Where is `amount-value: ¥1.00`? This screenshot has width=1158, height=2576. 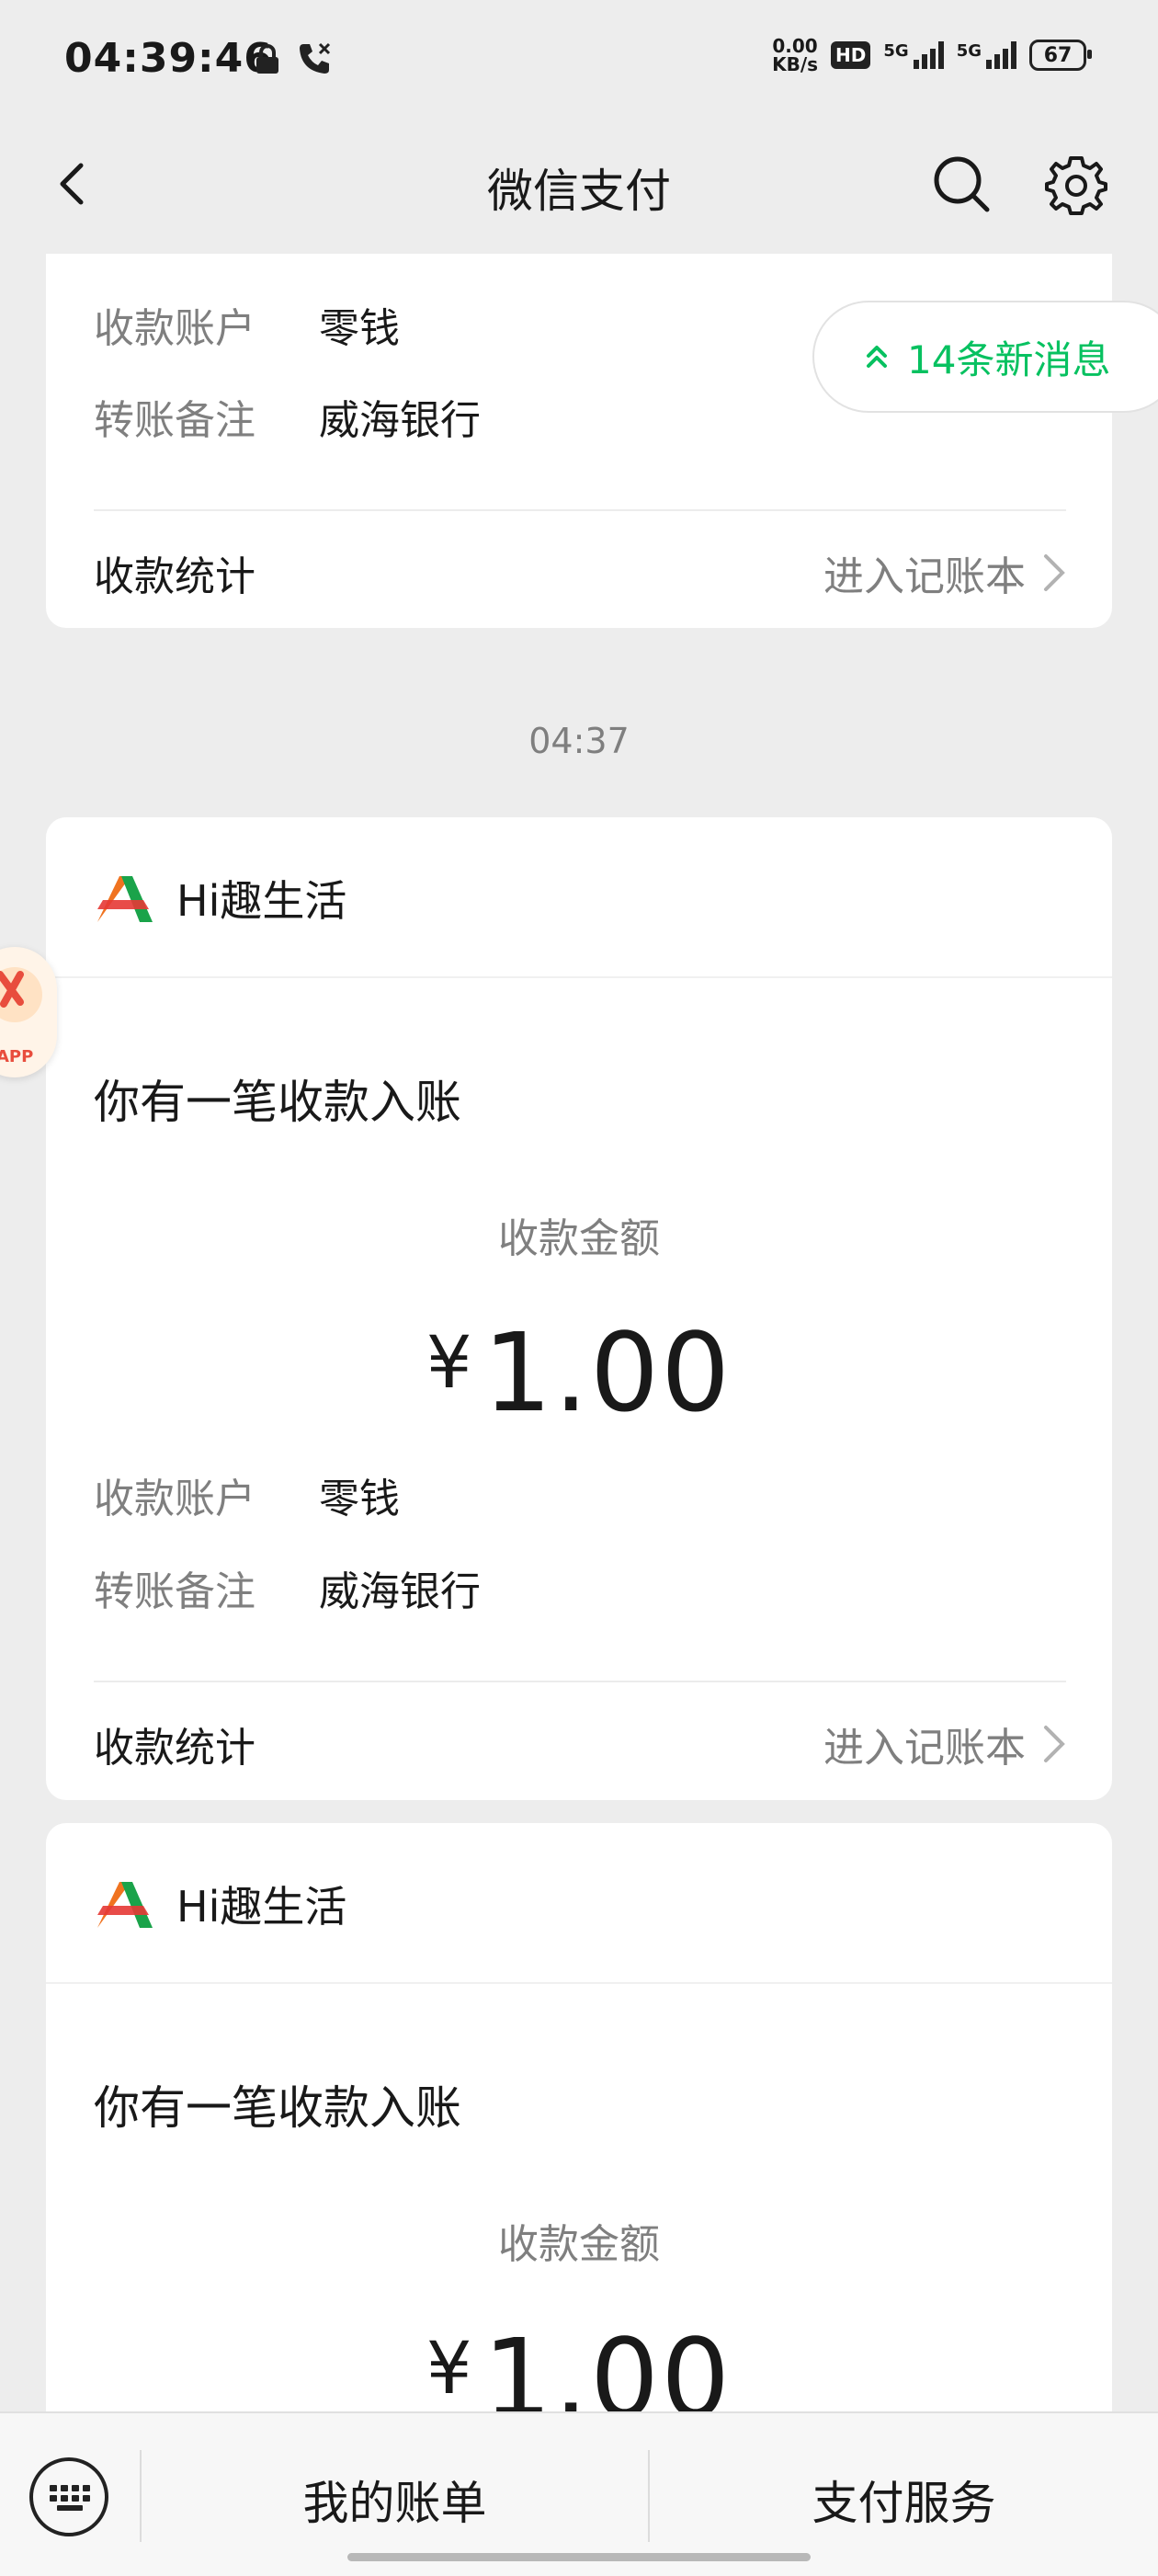 amount-value: ¥1.00 is located at coordinates (579, 1372).